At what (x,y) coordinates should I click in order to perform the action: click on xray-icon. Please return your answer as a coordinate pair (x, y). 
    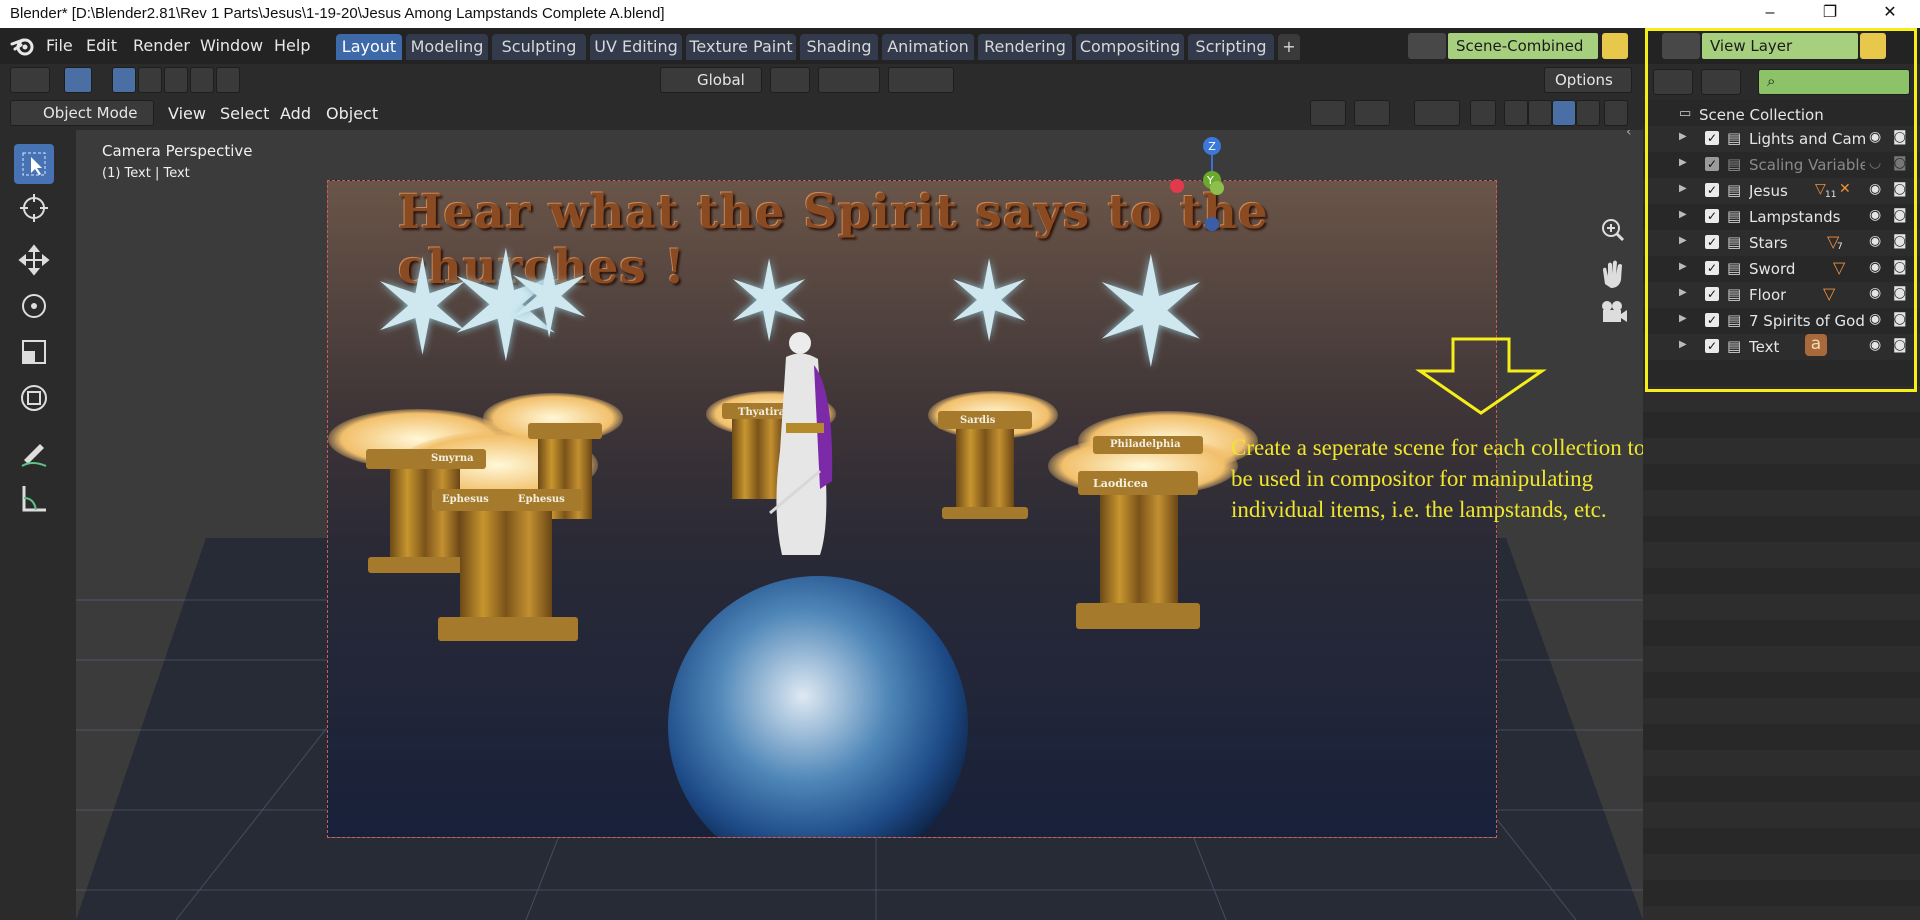
    Looking at the image, I should click on (1483, 113).